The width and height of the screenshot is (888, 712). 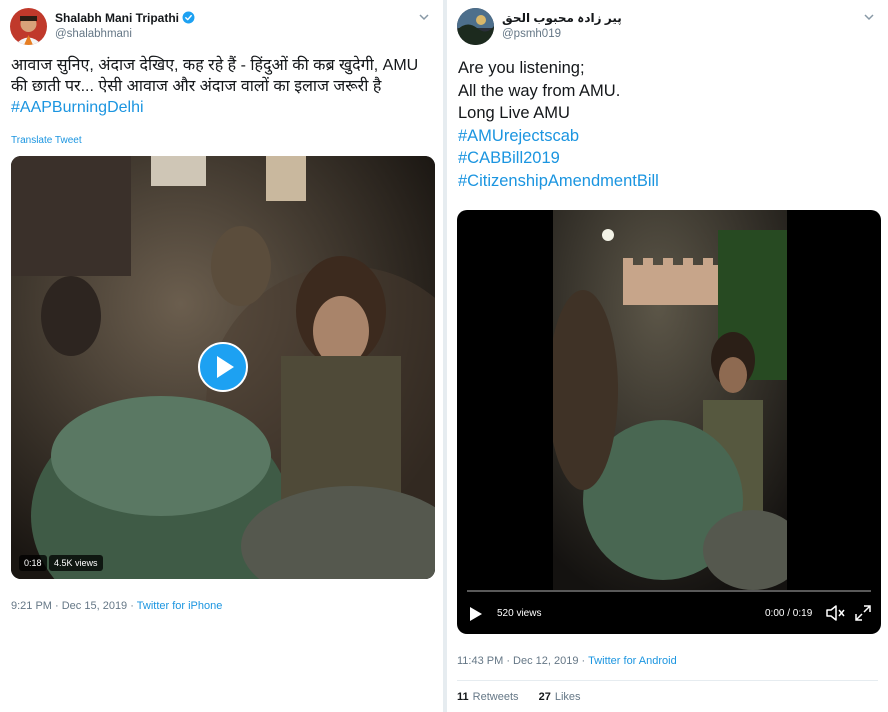 I want to click on retweets-stat: 11 Retweets, so click(x=488, y=697).